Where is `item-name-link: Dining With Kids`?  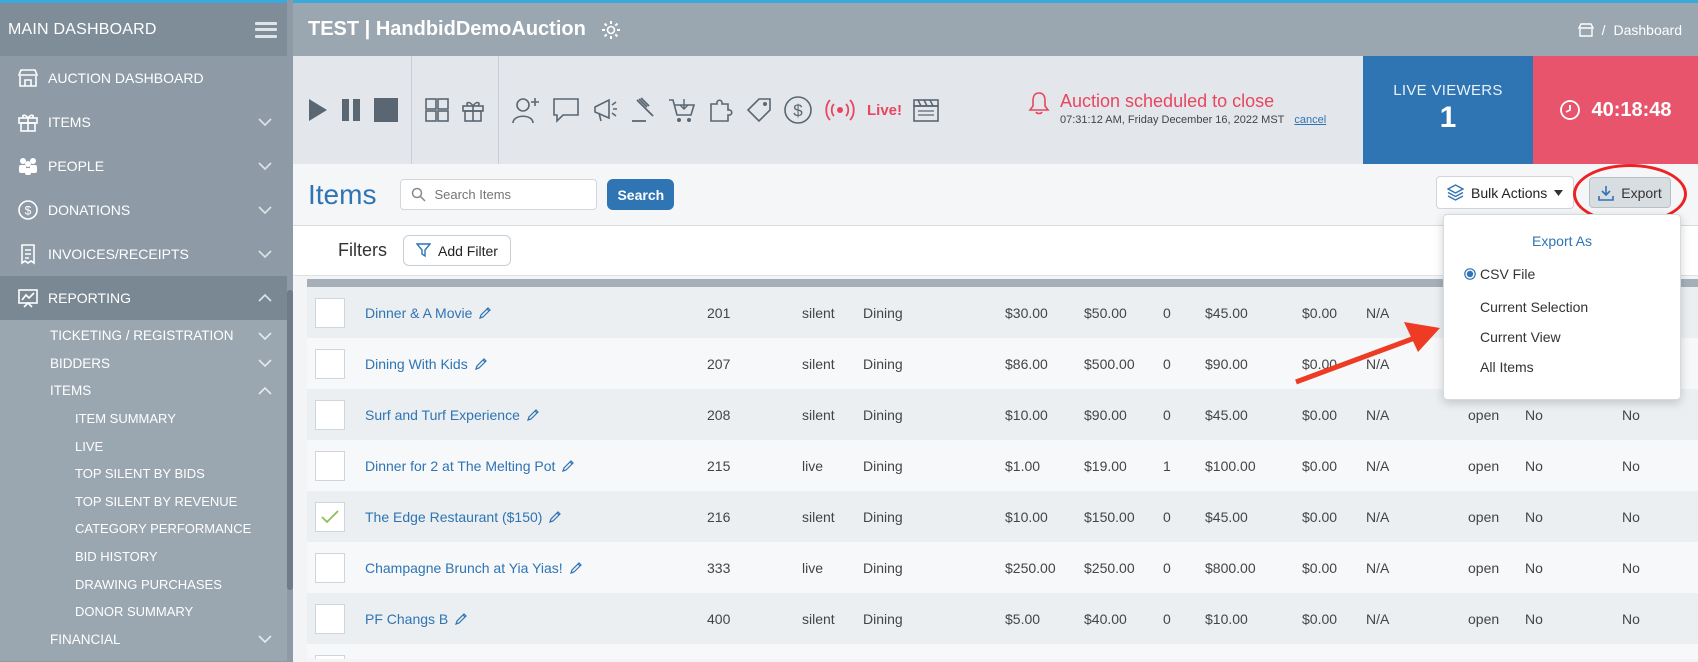
item-name-link: Dining With Kids is located at coordinates (426, 364).